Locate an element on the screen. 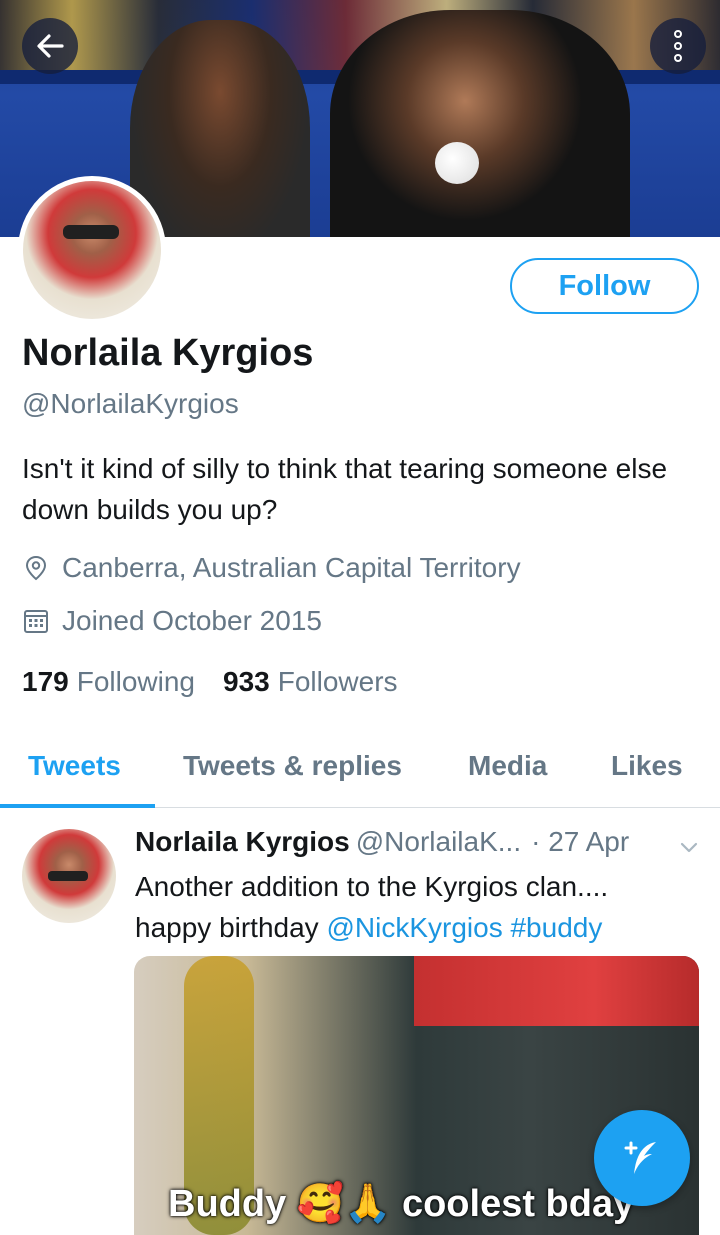 The image size is (720, 1235). profile-location: Canberra, Australian Capital Territory is located at coordinates (271, 568).